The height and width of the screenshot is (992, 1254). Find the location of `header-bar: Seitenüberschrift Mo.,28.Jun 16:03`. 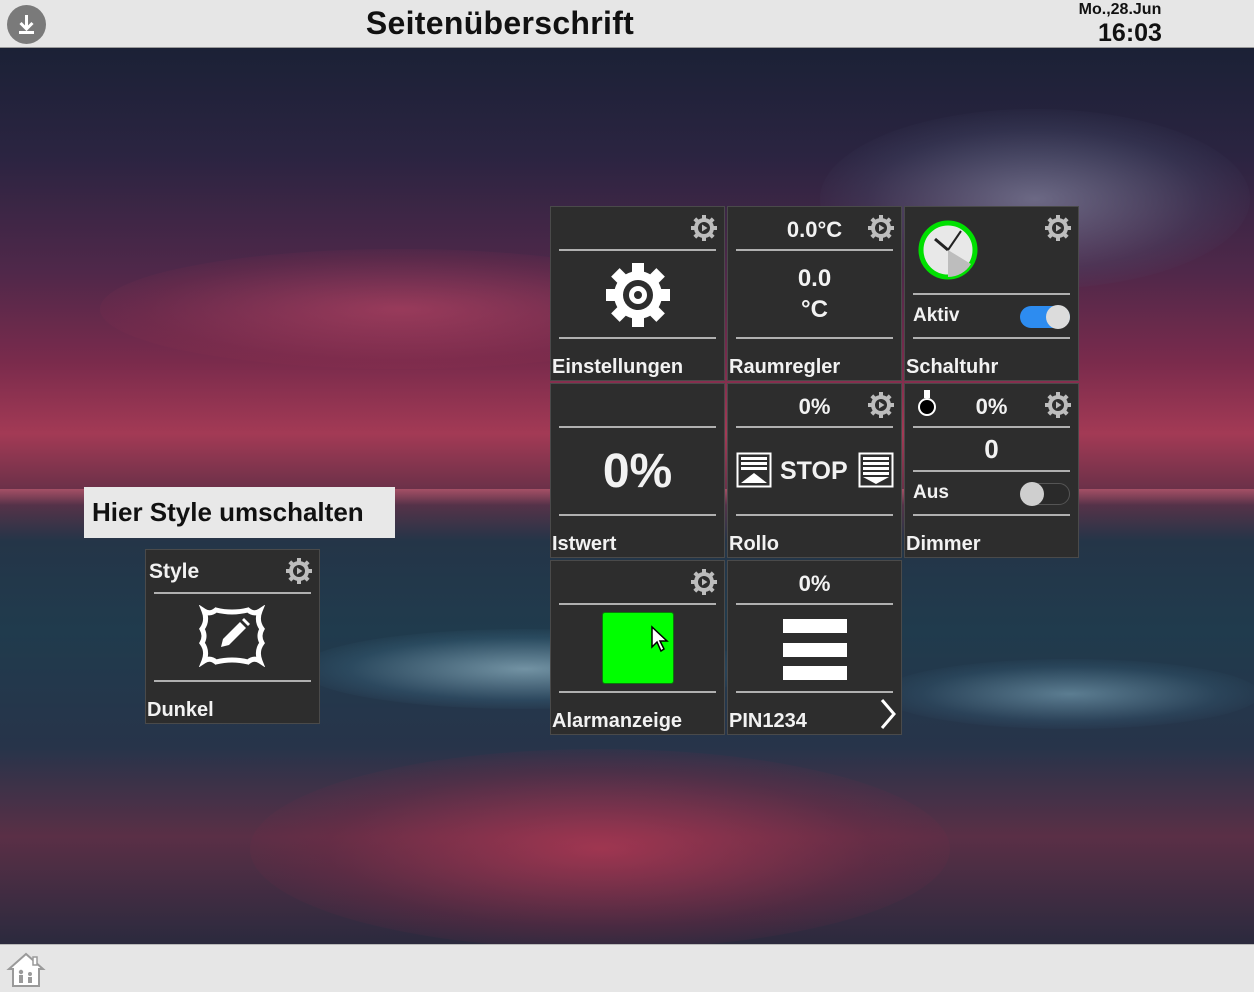

header-bar: Seitenüberschrift Mo.,28.Jun 16:03 is located at coordinates (627, 24).